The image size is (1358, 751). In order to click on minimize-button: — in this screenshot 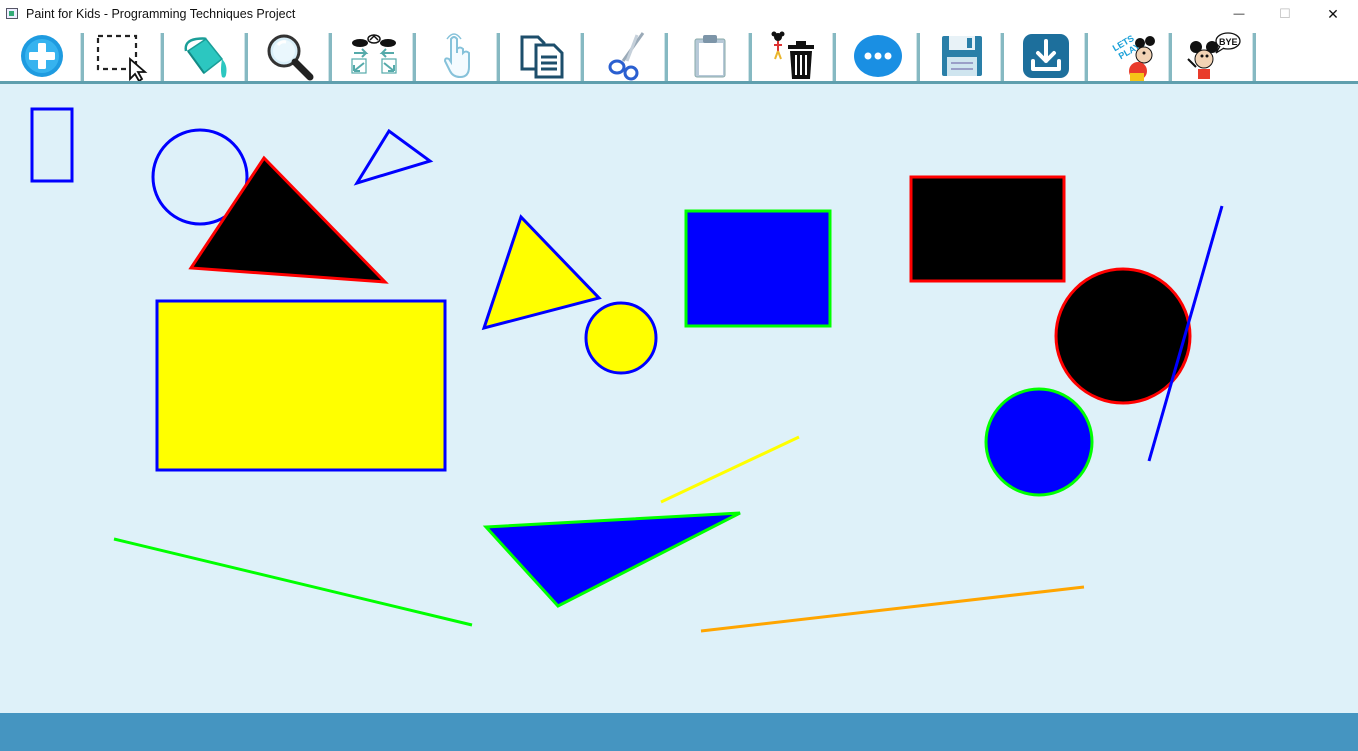, I will do `click(1239, 14)`.